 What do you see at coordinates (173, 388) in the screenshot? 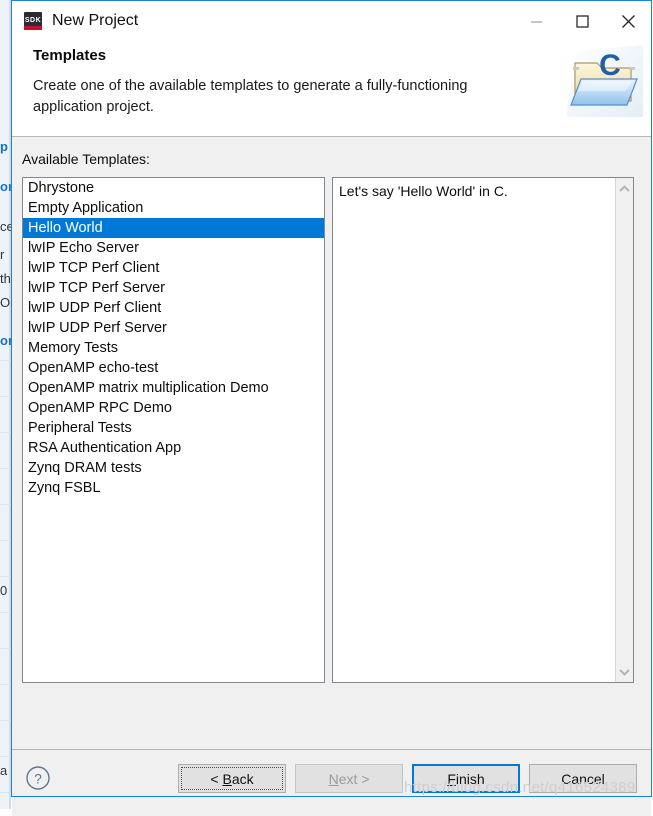
I see `list-item: OpenAMP matrix multiplication Demo` at bounding box center [173, 388].